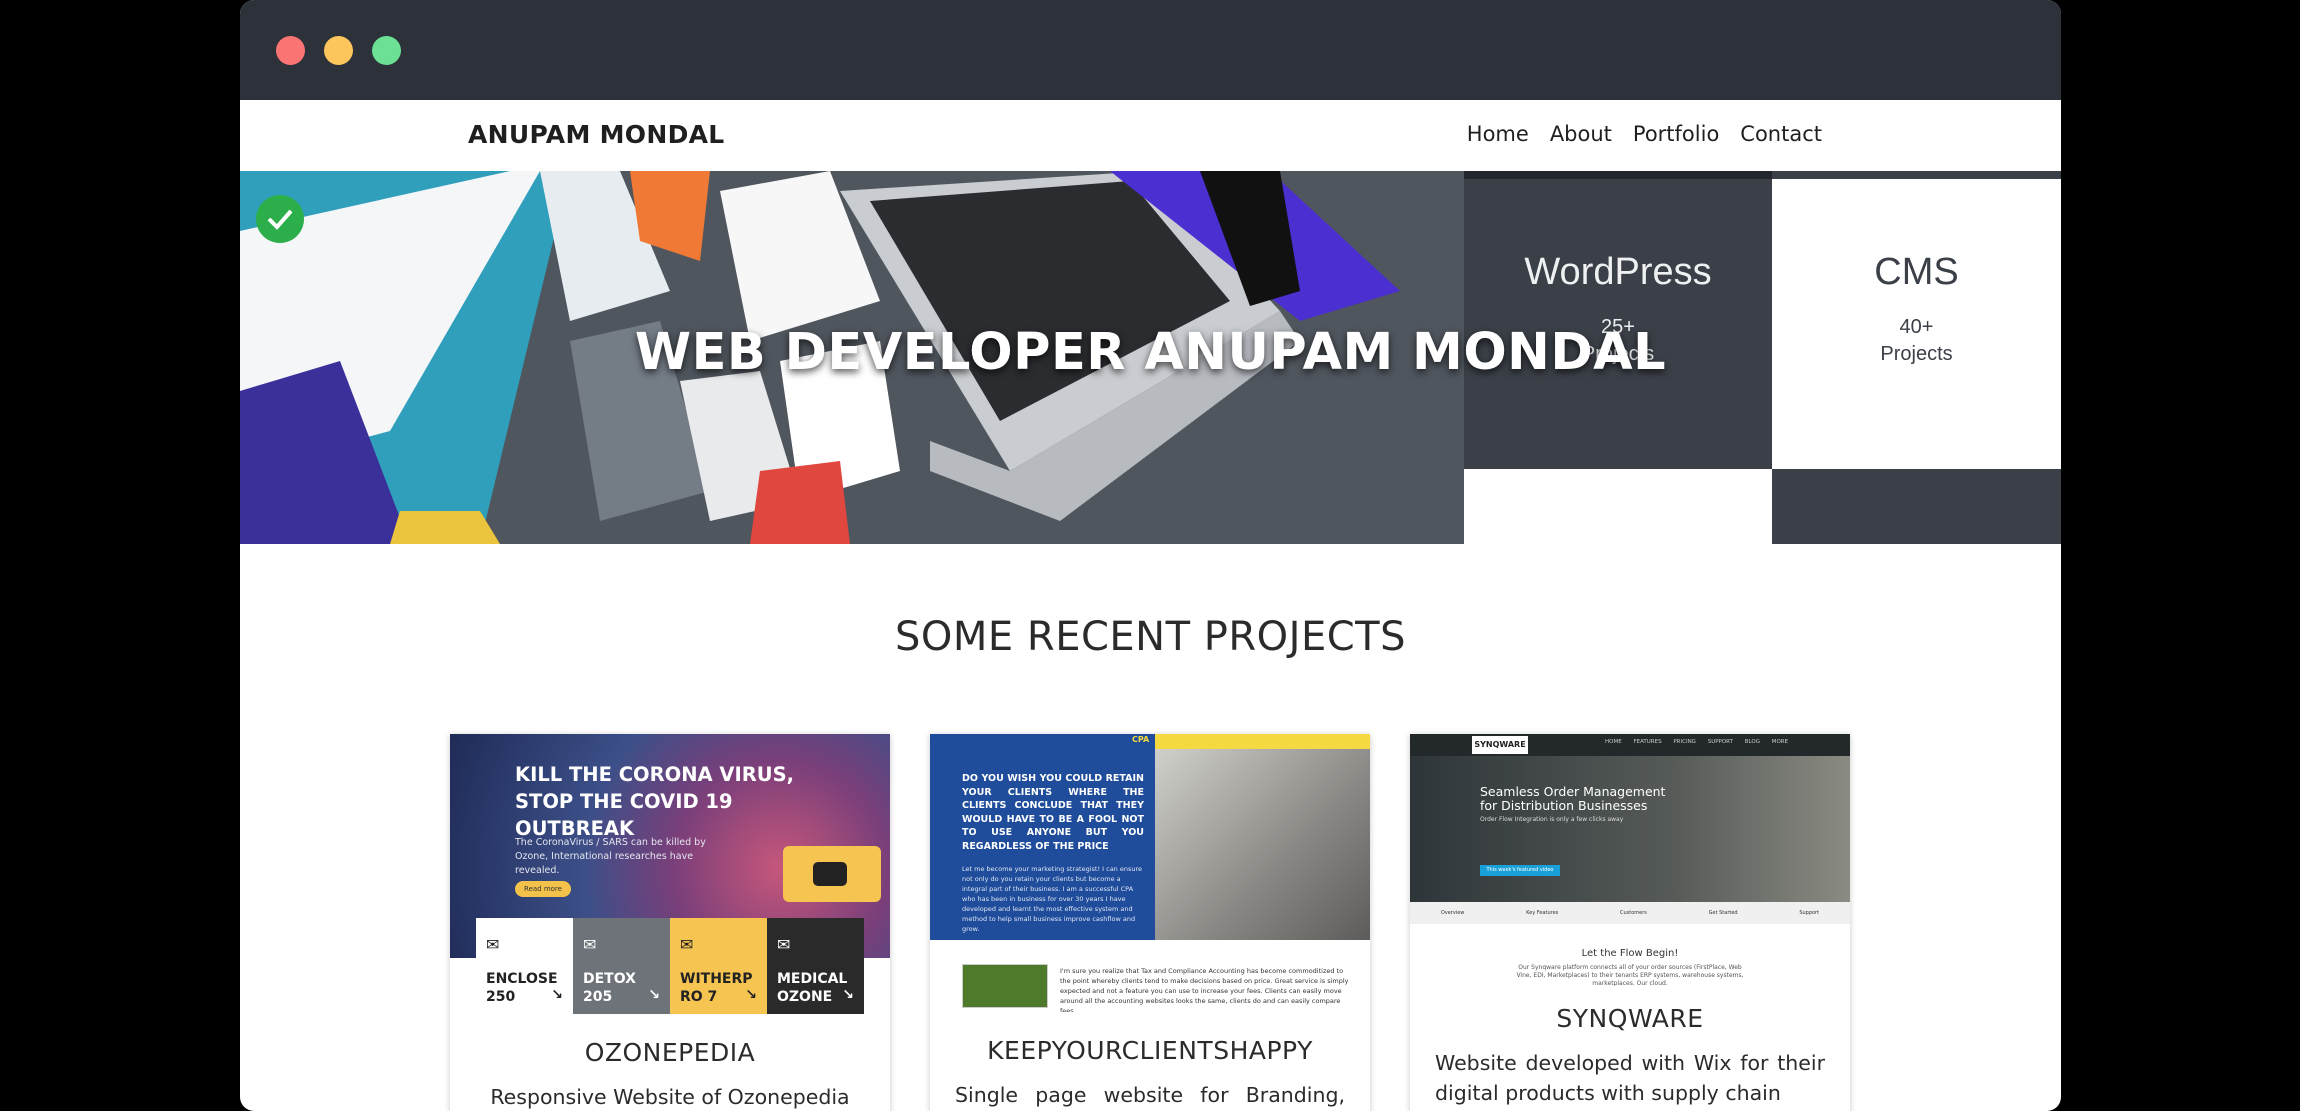 Image resolution: width=2300 pixels, height=1111 pixels. Describe the element at coordinates (1141, 739) in the screenshot. I see `kyc-cpa-badge: CPA` at that location.